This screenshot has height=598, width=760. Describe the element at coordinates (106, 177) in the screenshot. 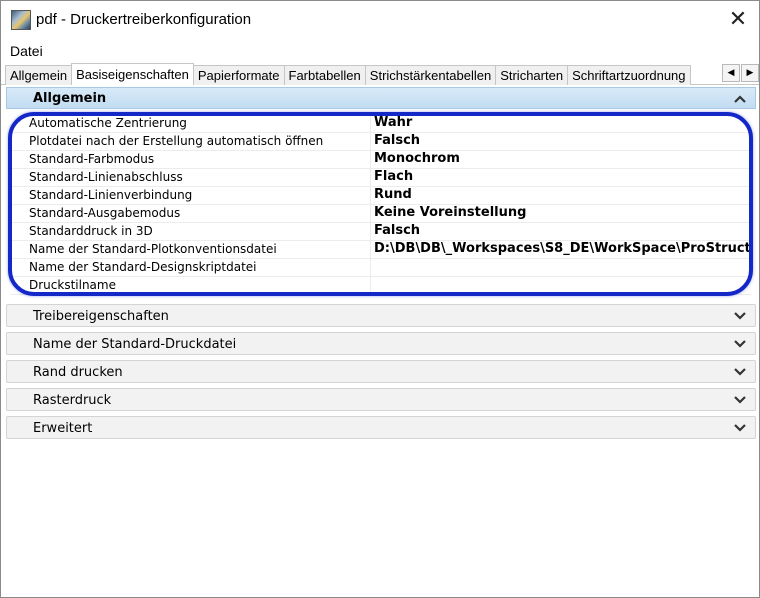

I see `property-name: Standard-Linienabschluss` at that location.